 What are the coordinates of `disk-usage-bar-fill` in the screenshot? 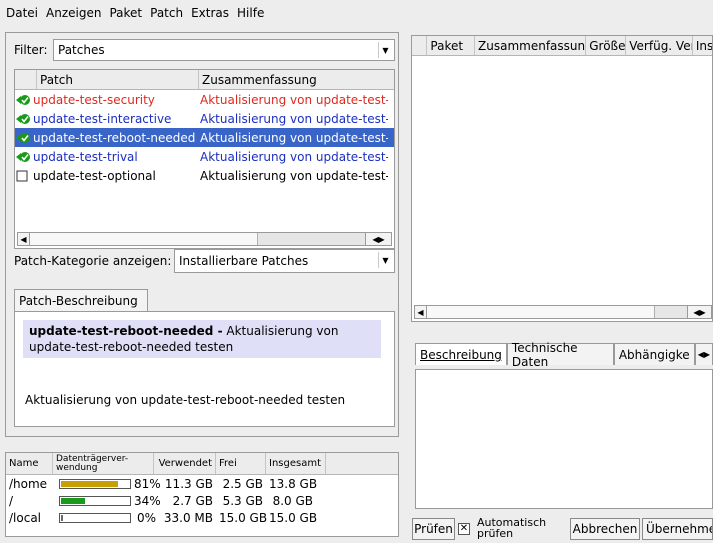 It's located at (89, 483).